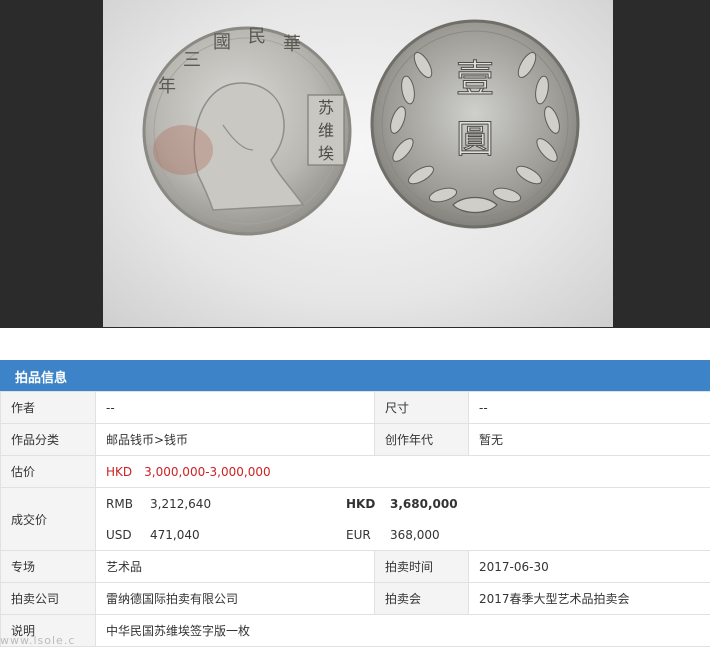  What do you see at coordinates (424, 503) in the screenshot?
I see `hkd-value: 3,680,000` at bounding box center [424, 503].